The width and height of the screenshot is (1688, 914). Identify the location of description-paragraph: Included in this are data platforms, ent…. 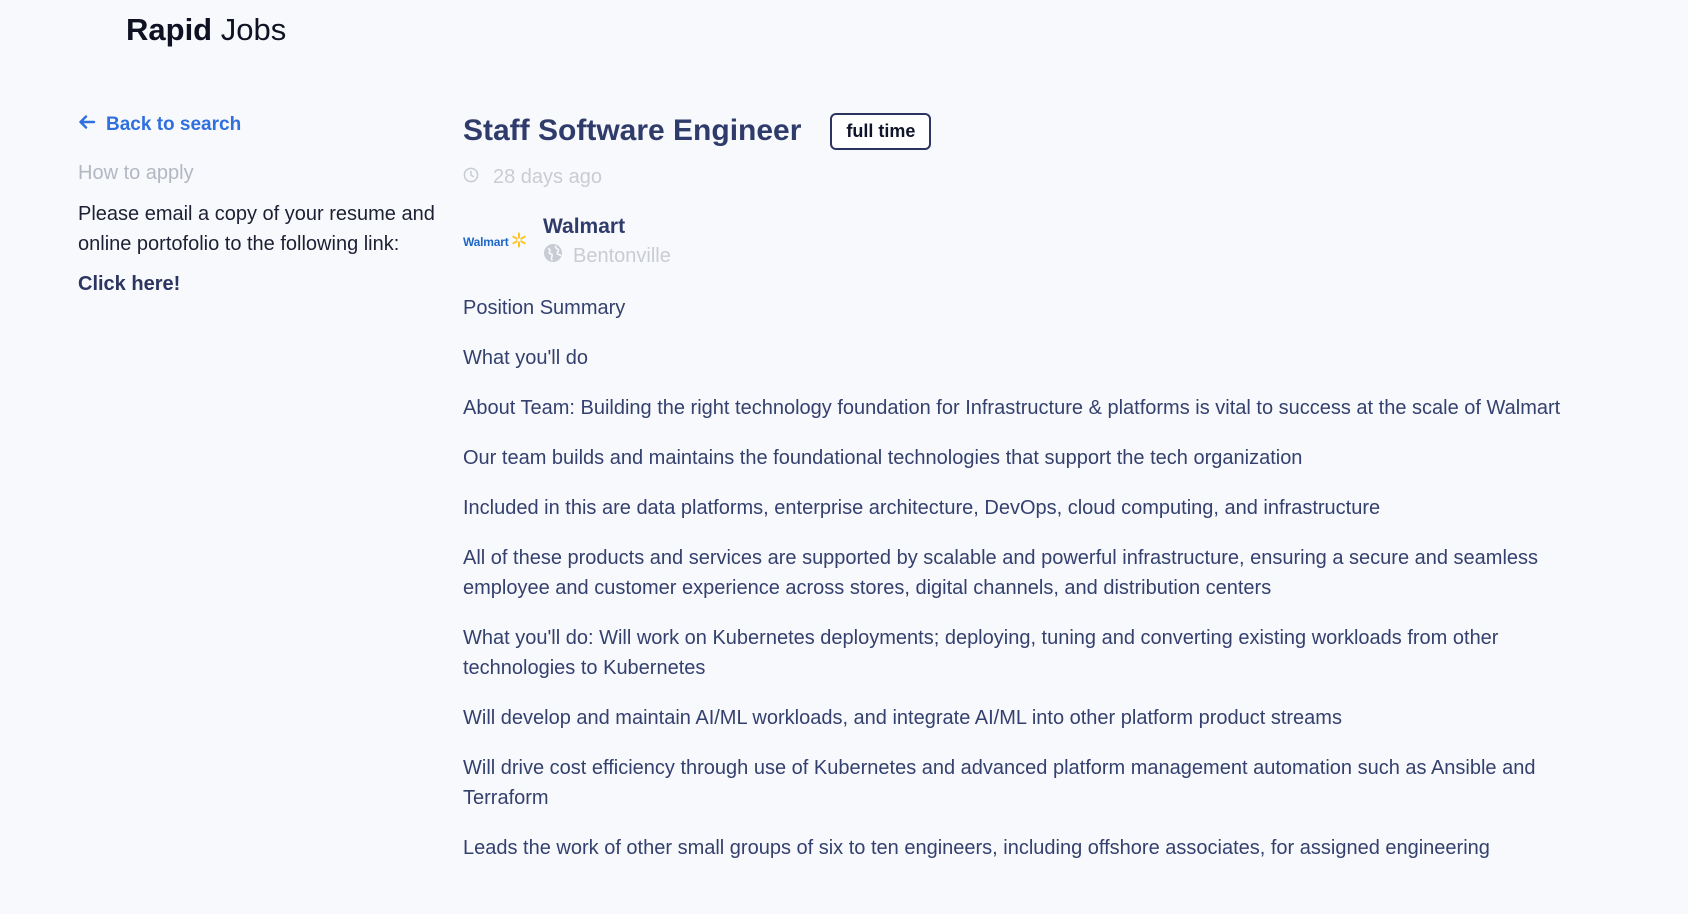
(922, 508).